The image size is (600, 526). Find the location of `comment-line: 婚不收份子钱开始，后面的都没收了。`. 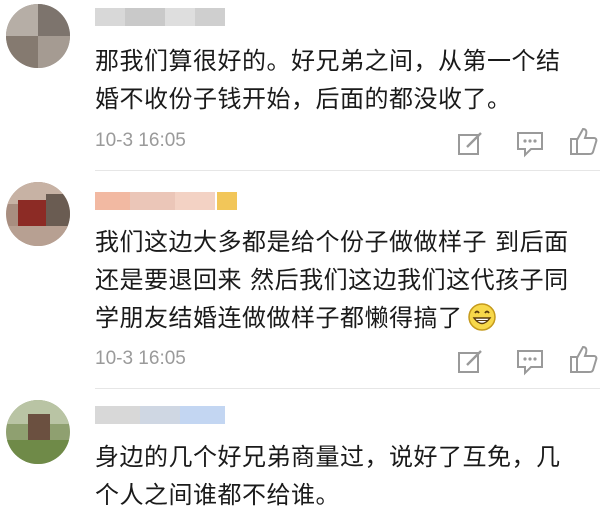

comment-line: 婚不收份子钱开始，后面的都没收了。 is located at coordinates (303, 99).